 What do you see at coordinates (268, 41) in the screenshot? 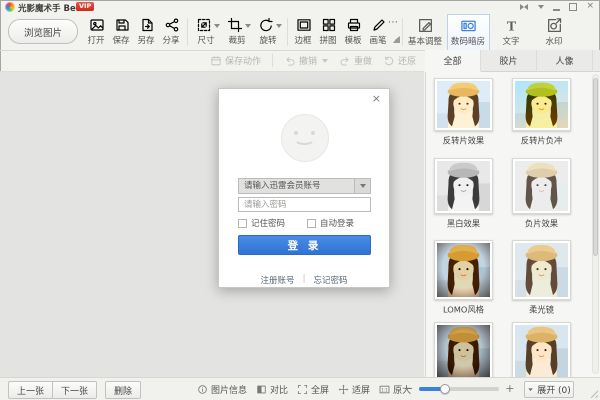
I see `toolbar-button-label: 旋转` at bounding box center [268, 41].